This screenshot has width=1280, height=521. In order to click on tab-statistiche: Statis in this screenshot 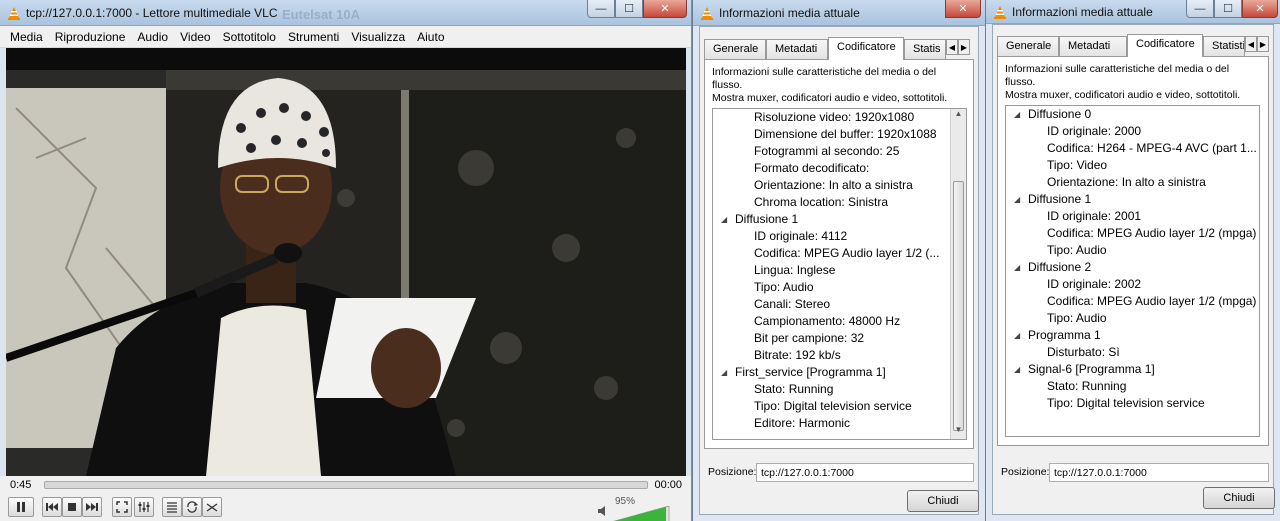, I will do `click(925, 49)`.